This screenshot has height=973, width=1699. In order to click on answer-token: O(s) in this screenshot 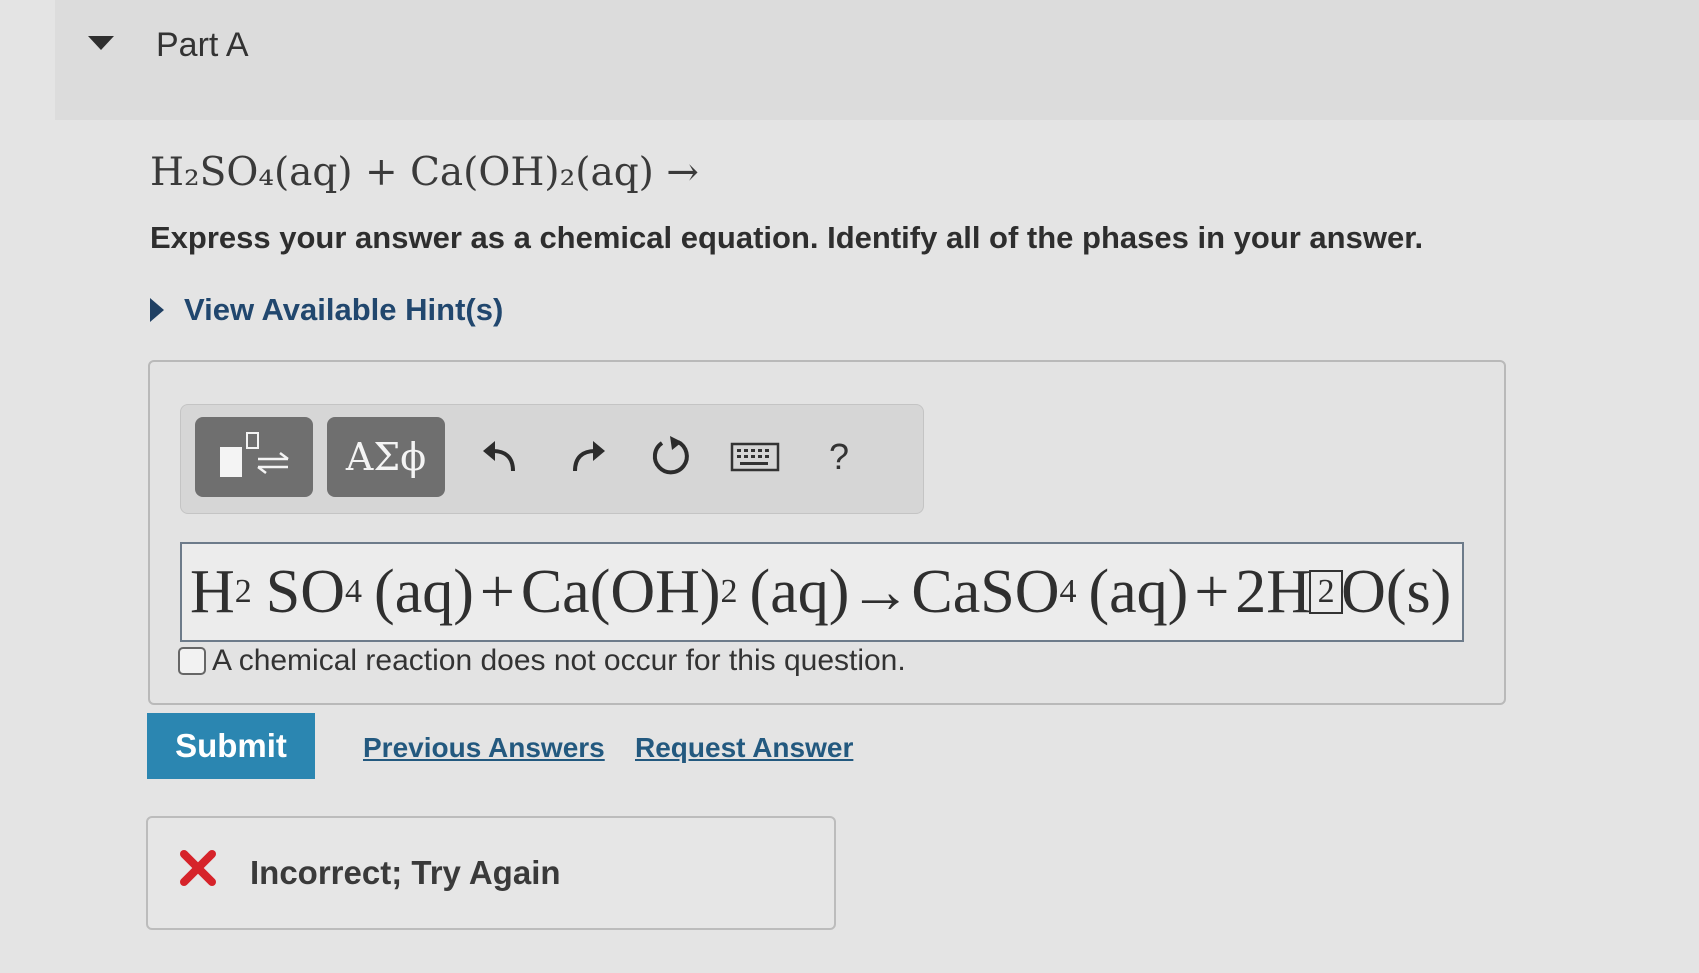, I will do `click(1396, 591)`.